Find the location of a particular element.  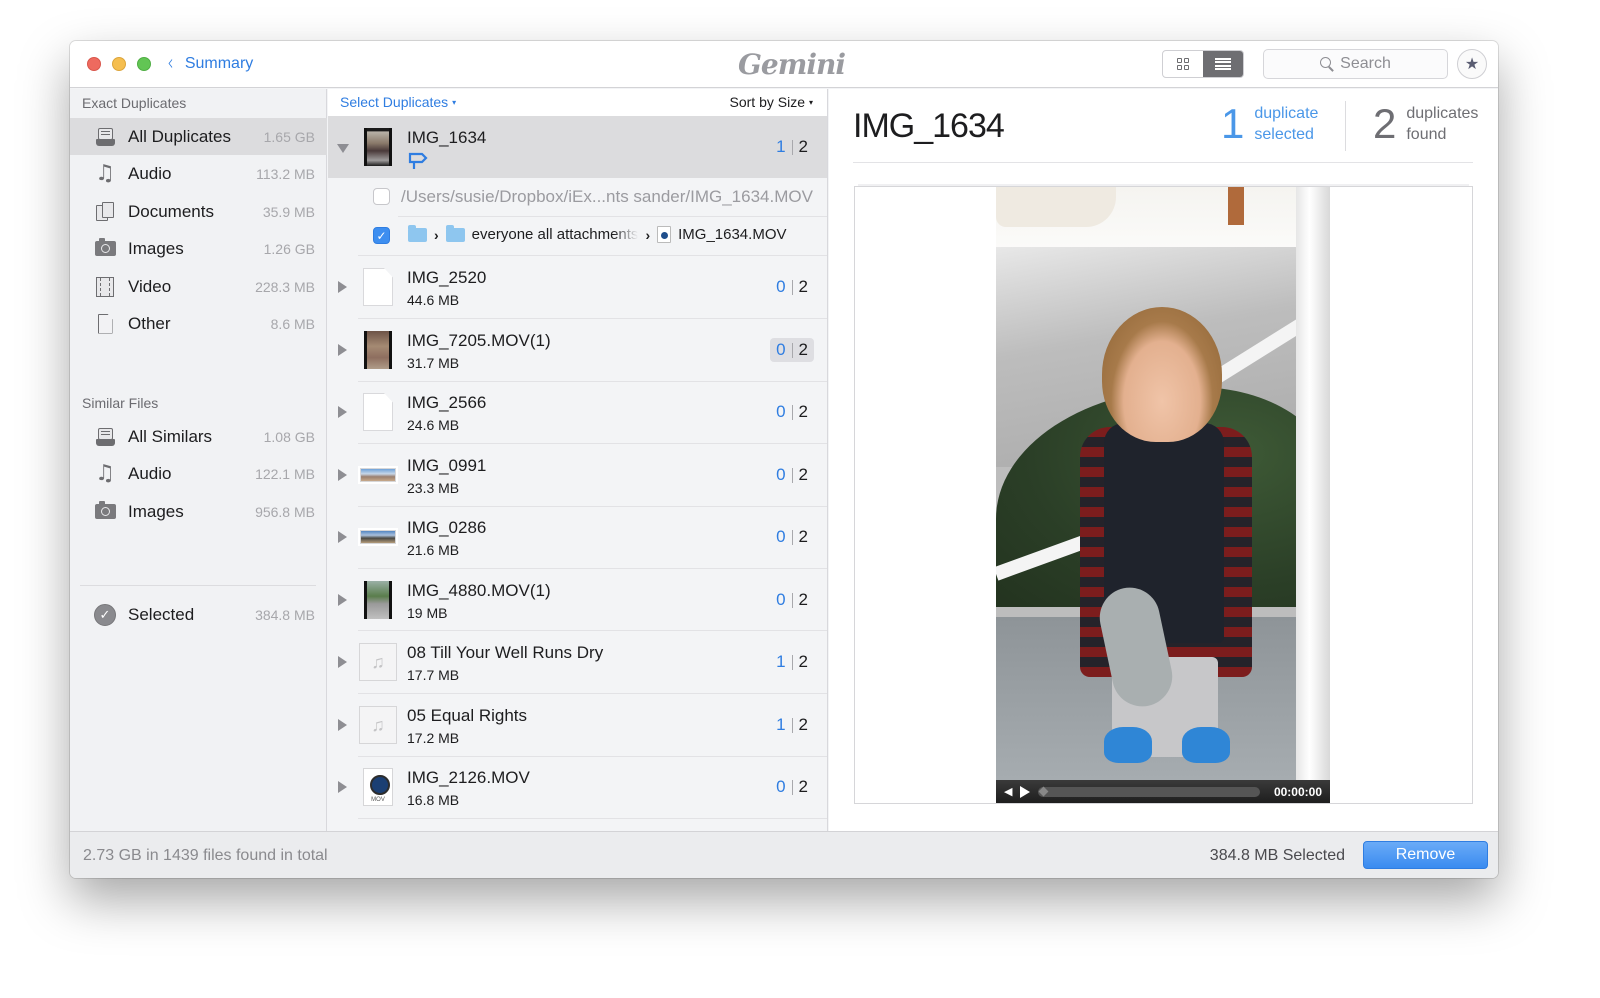

checkmark-circle-icon: ✓ is located at coordinates (105, 614).